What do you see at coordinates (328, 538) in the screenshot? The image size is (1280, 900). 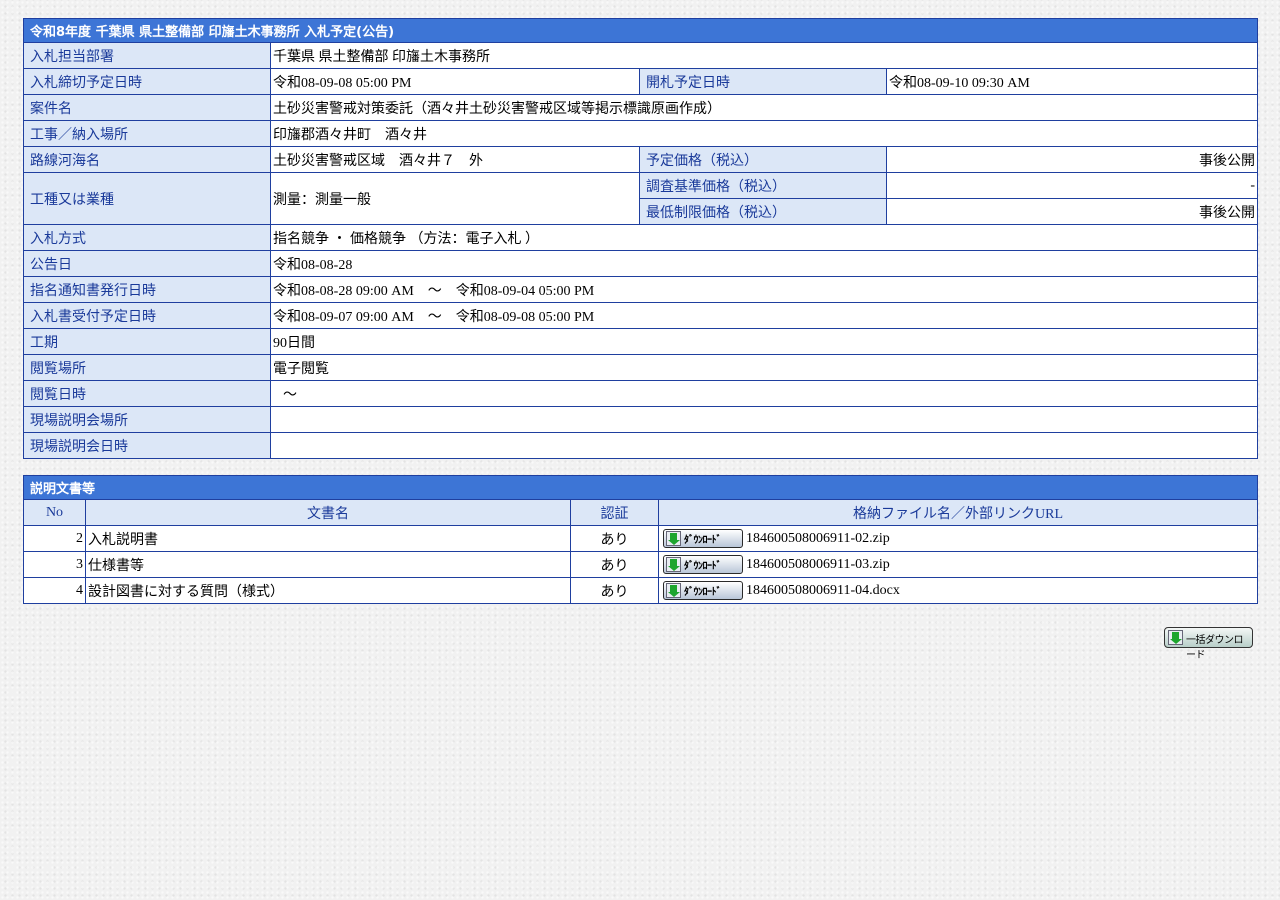 I see `doc-name: 入札説明書` at bounding box center [328, 538].